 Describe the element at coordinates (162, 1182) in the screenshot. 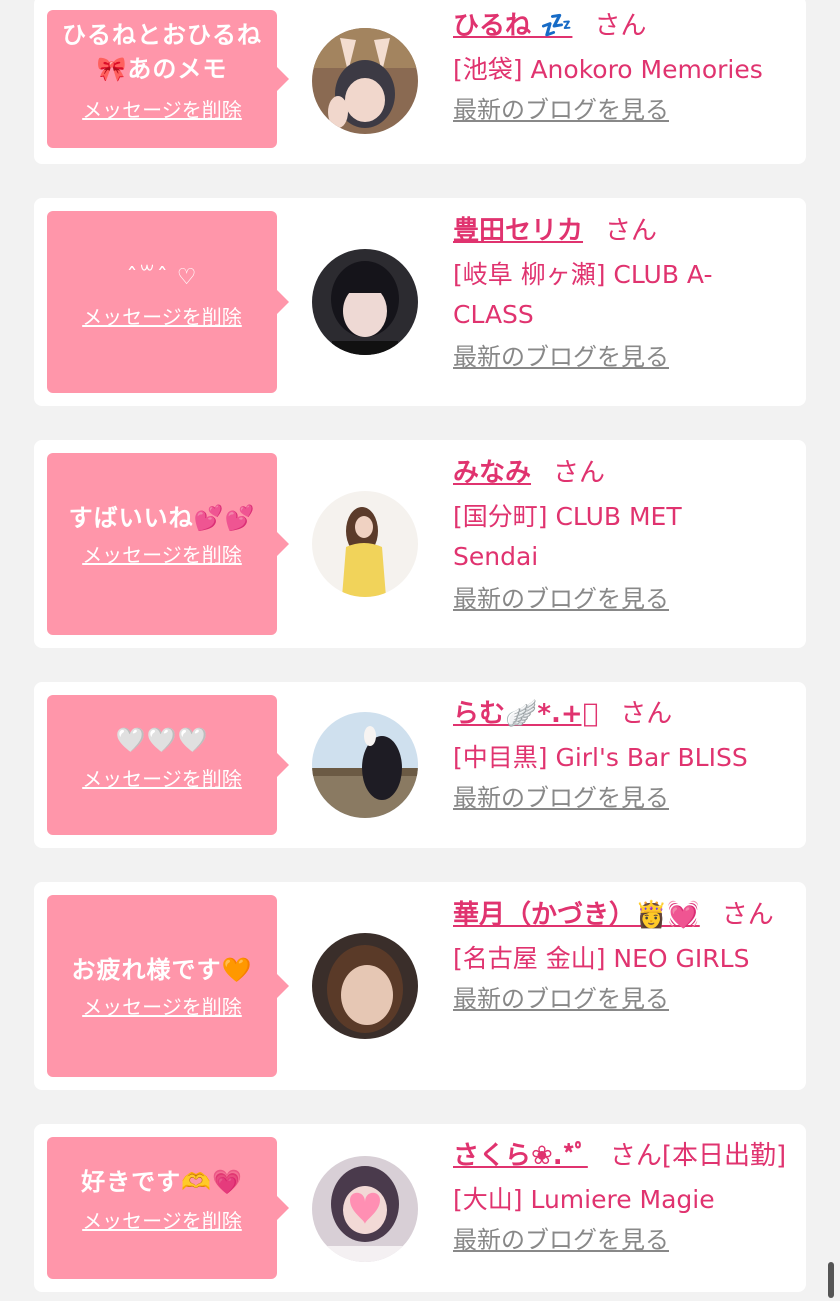

I see `message-text: 好きです🫶💗` at that location.